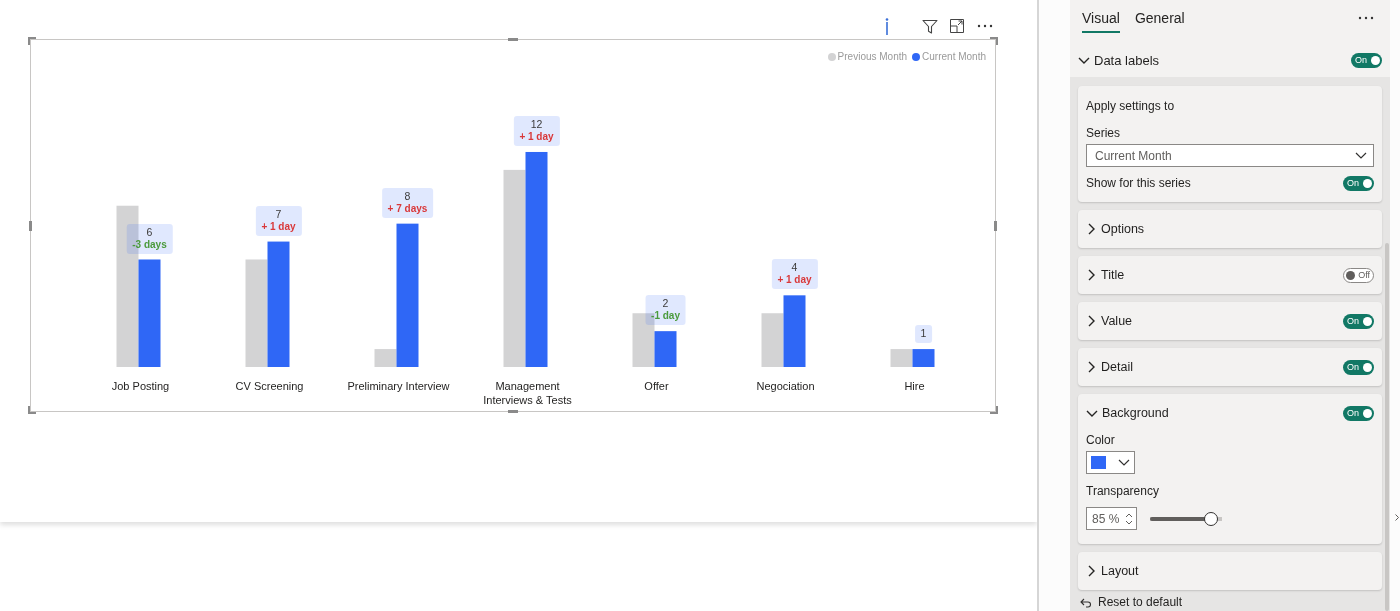 This screenshot has width=1400, height=611. Describe the element at coordinates (278, 214) in the screenshot. I see `label-value: 7` at that location.